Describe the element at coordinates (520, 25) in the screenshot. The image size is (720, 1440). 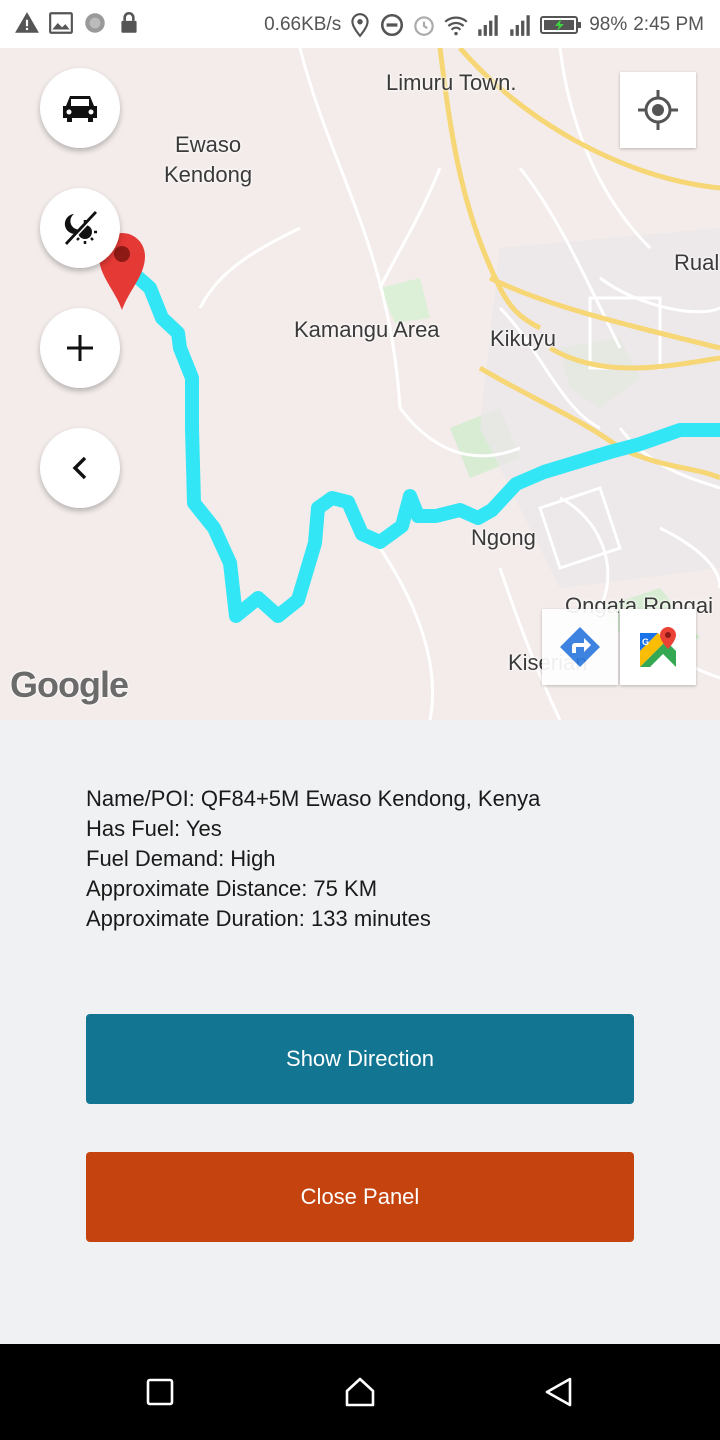
I see `signal-2-icon` at that location.